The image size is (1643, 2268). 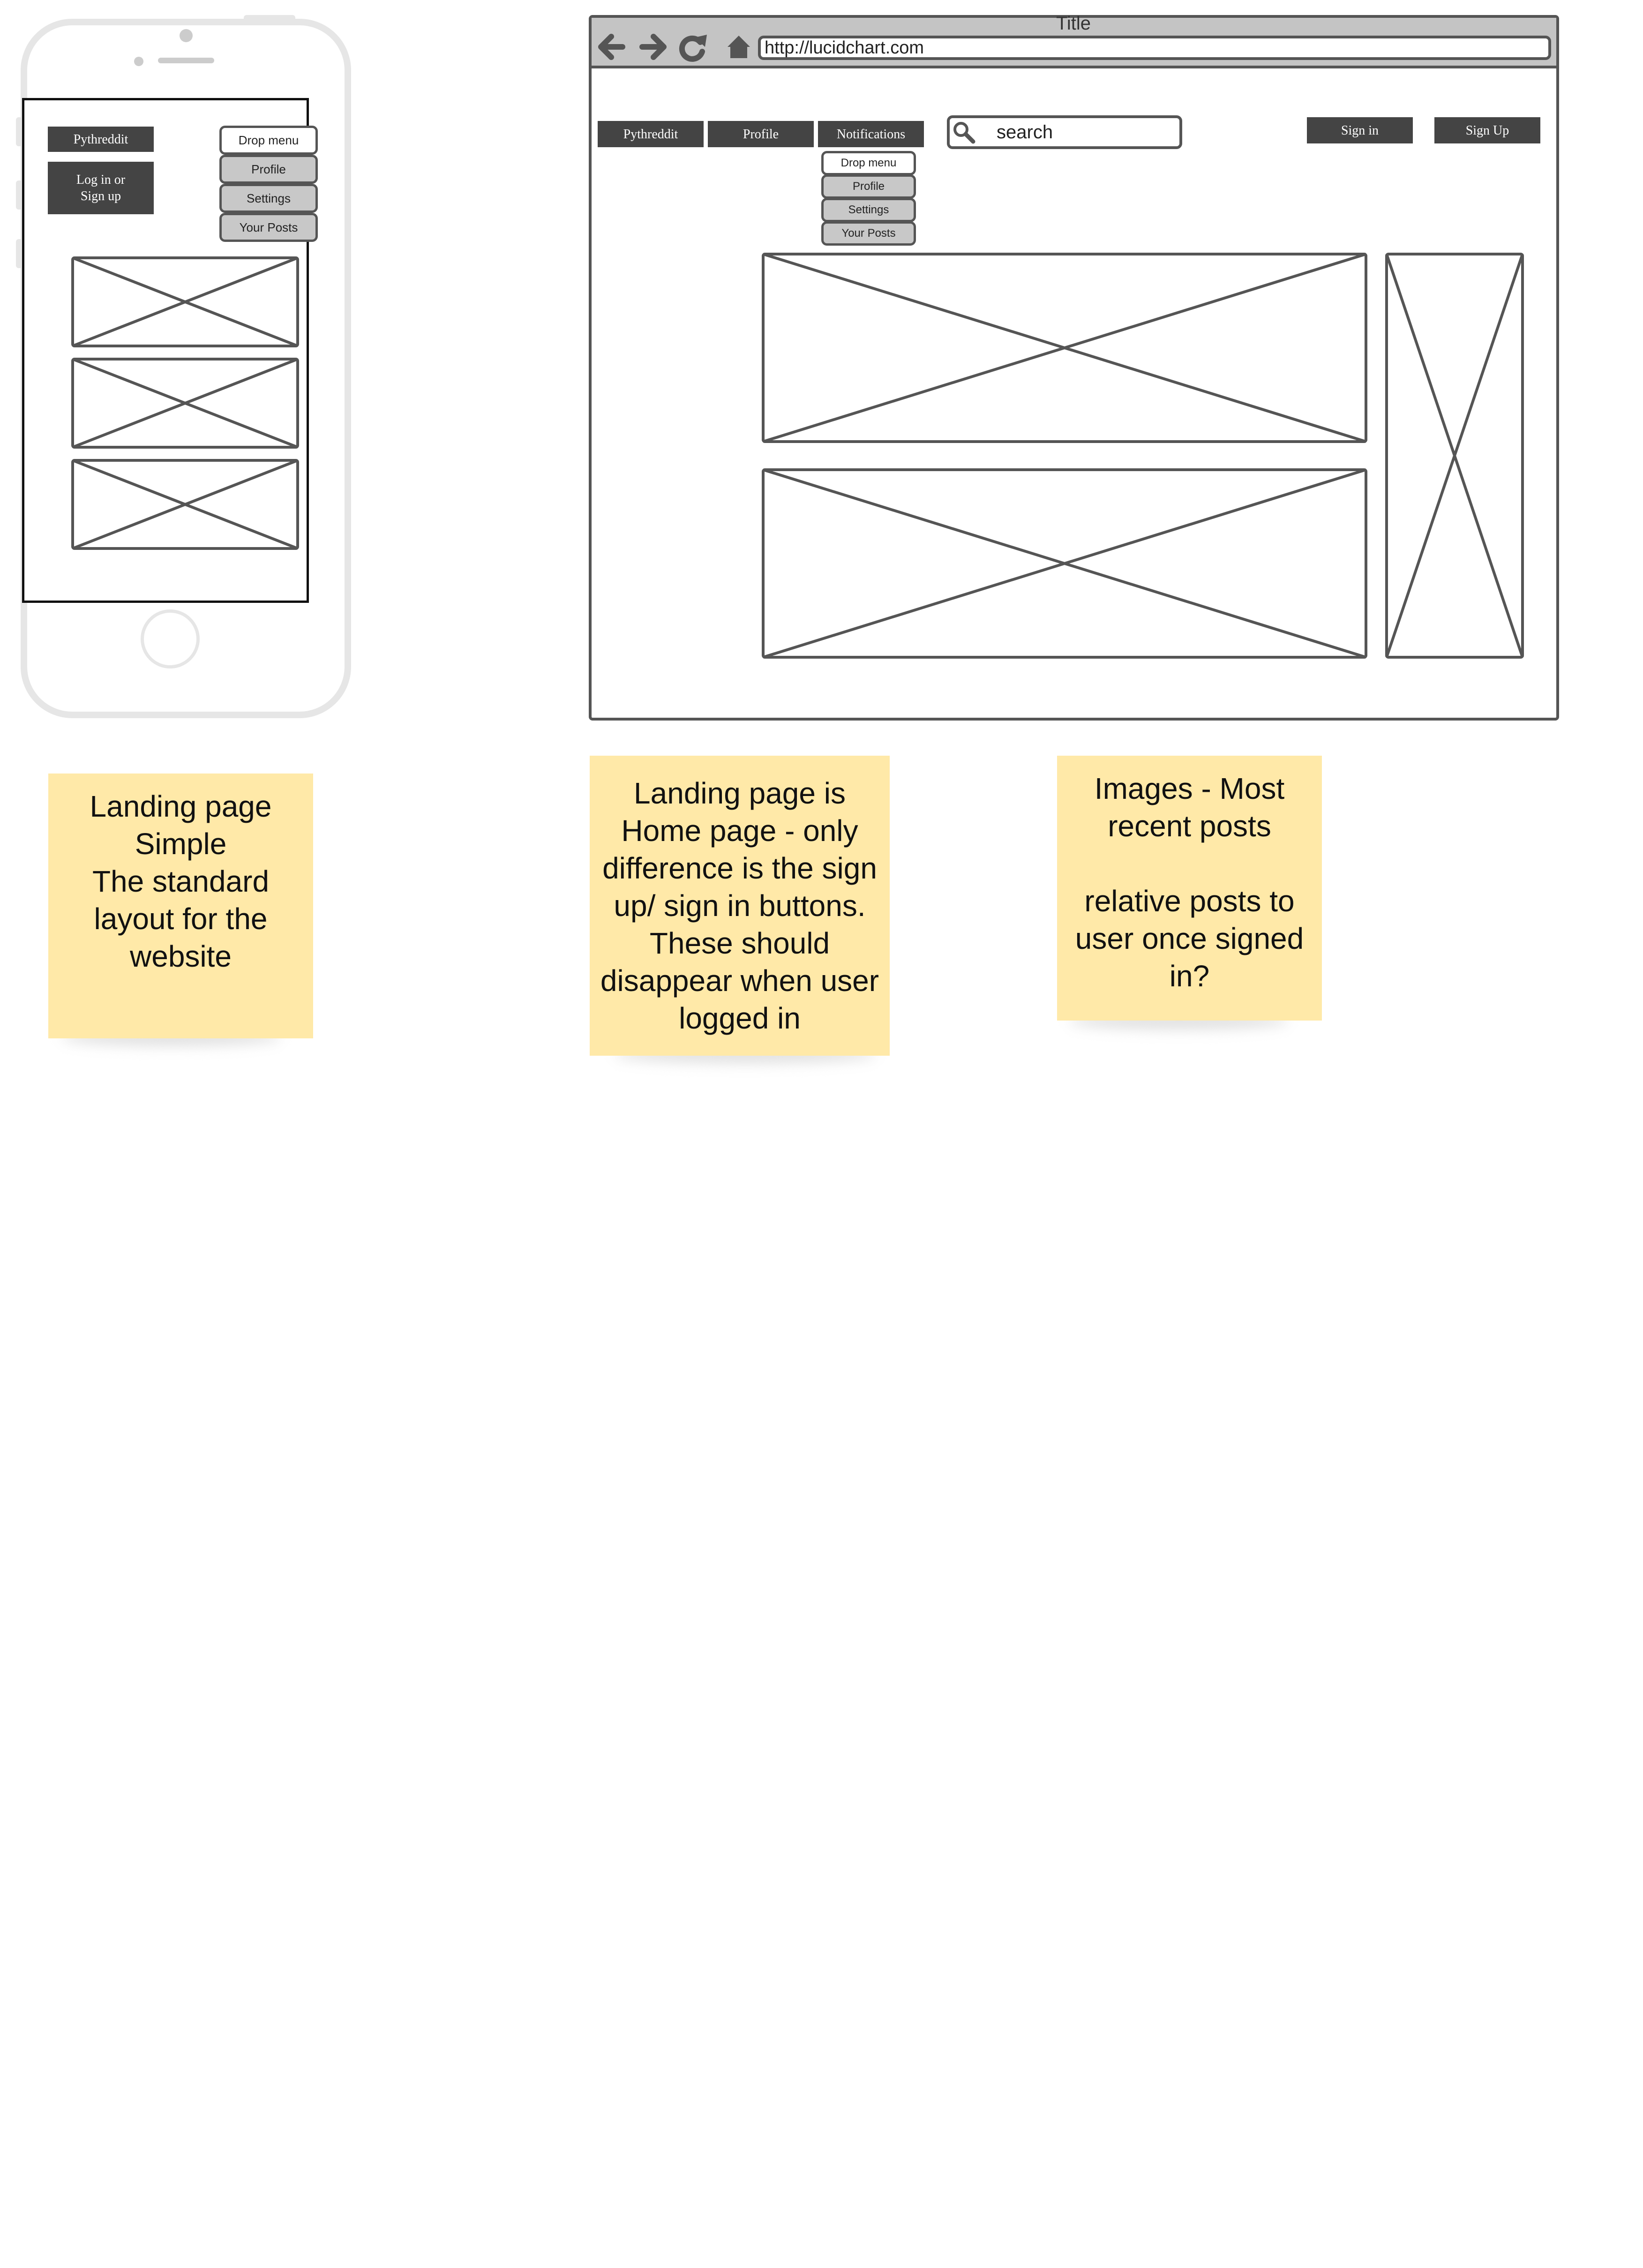 I want to click on note-line, so click(x=1189, y=863).